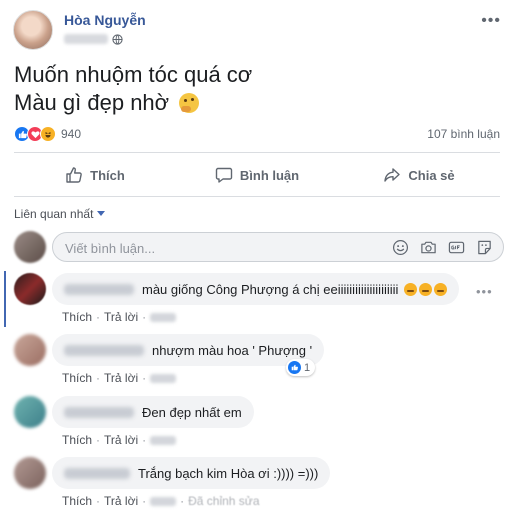  Describe the element at coordinates (192, 412) in the screenshot. I see `comment-text: Đen đẹp nhất em` at that location.